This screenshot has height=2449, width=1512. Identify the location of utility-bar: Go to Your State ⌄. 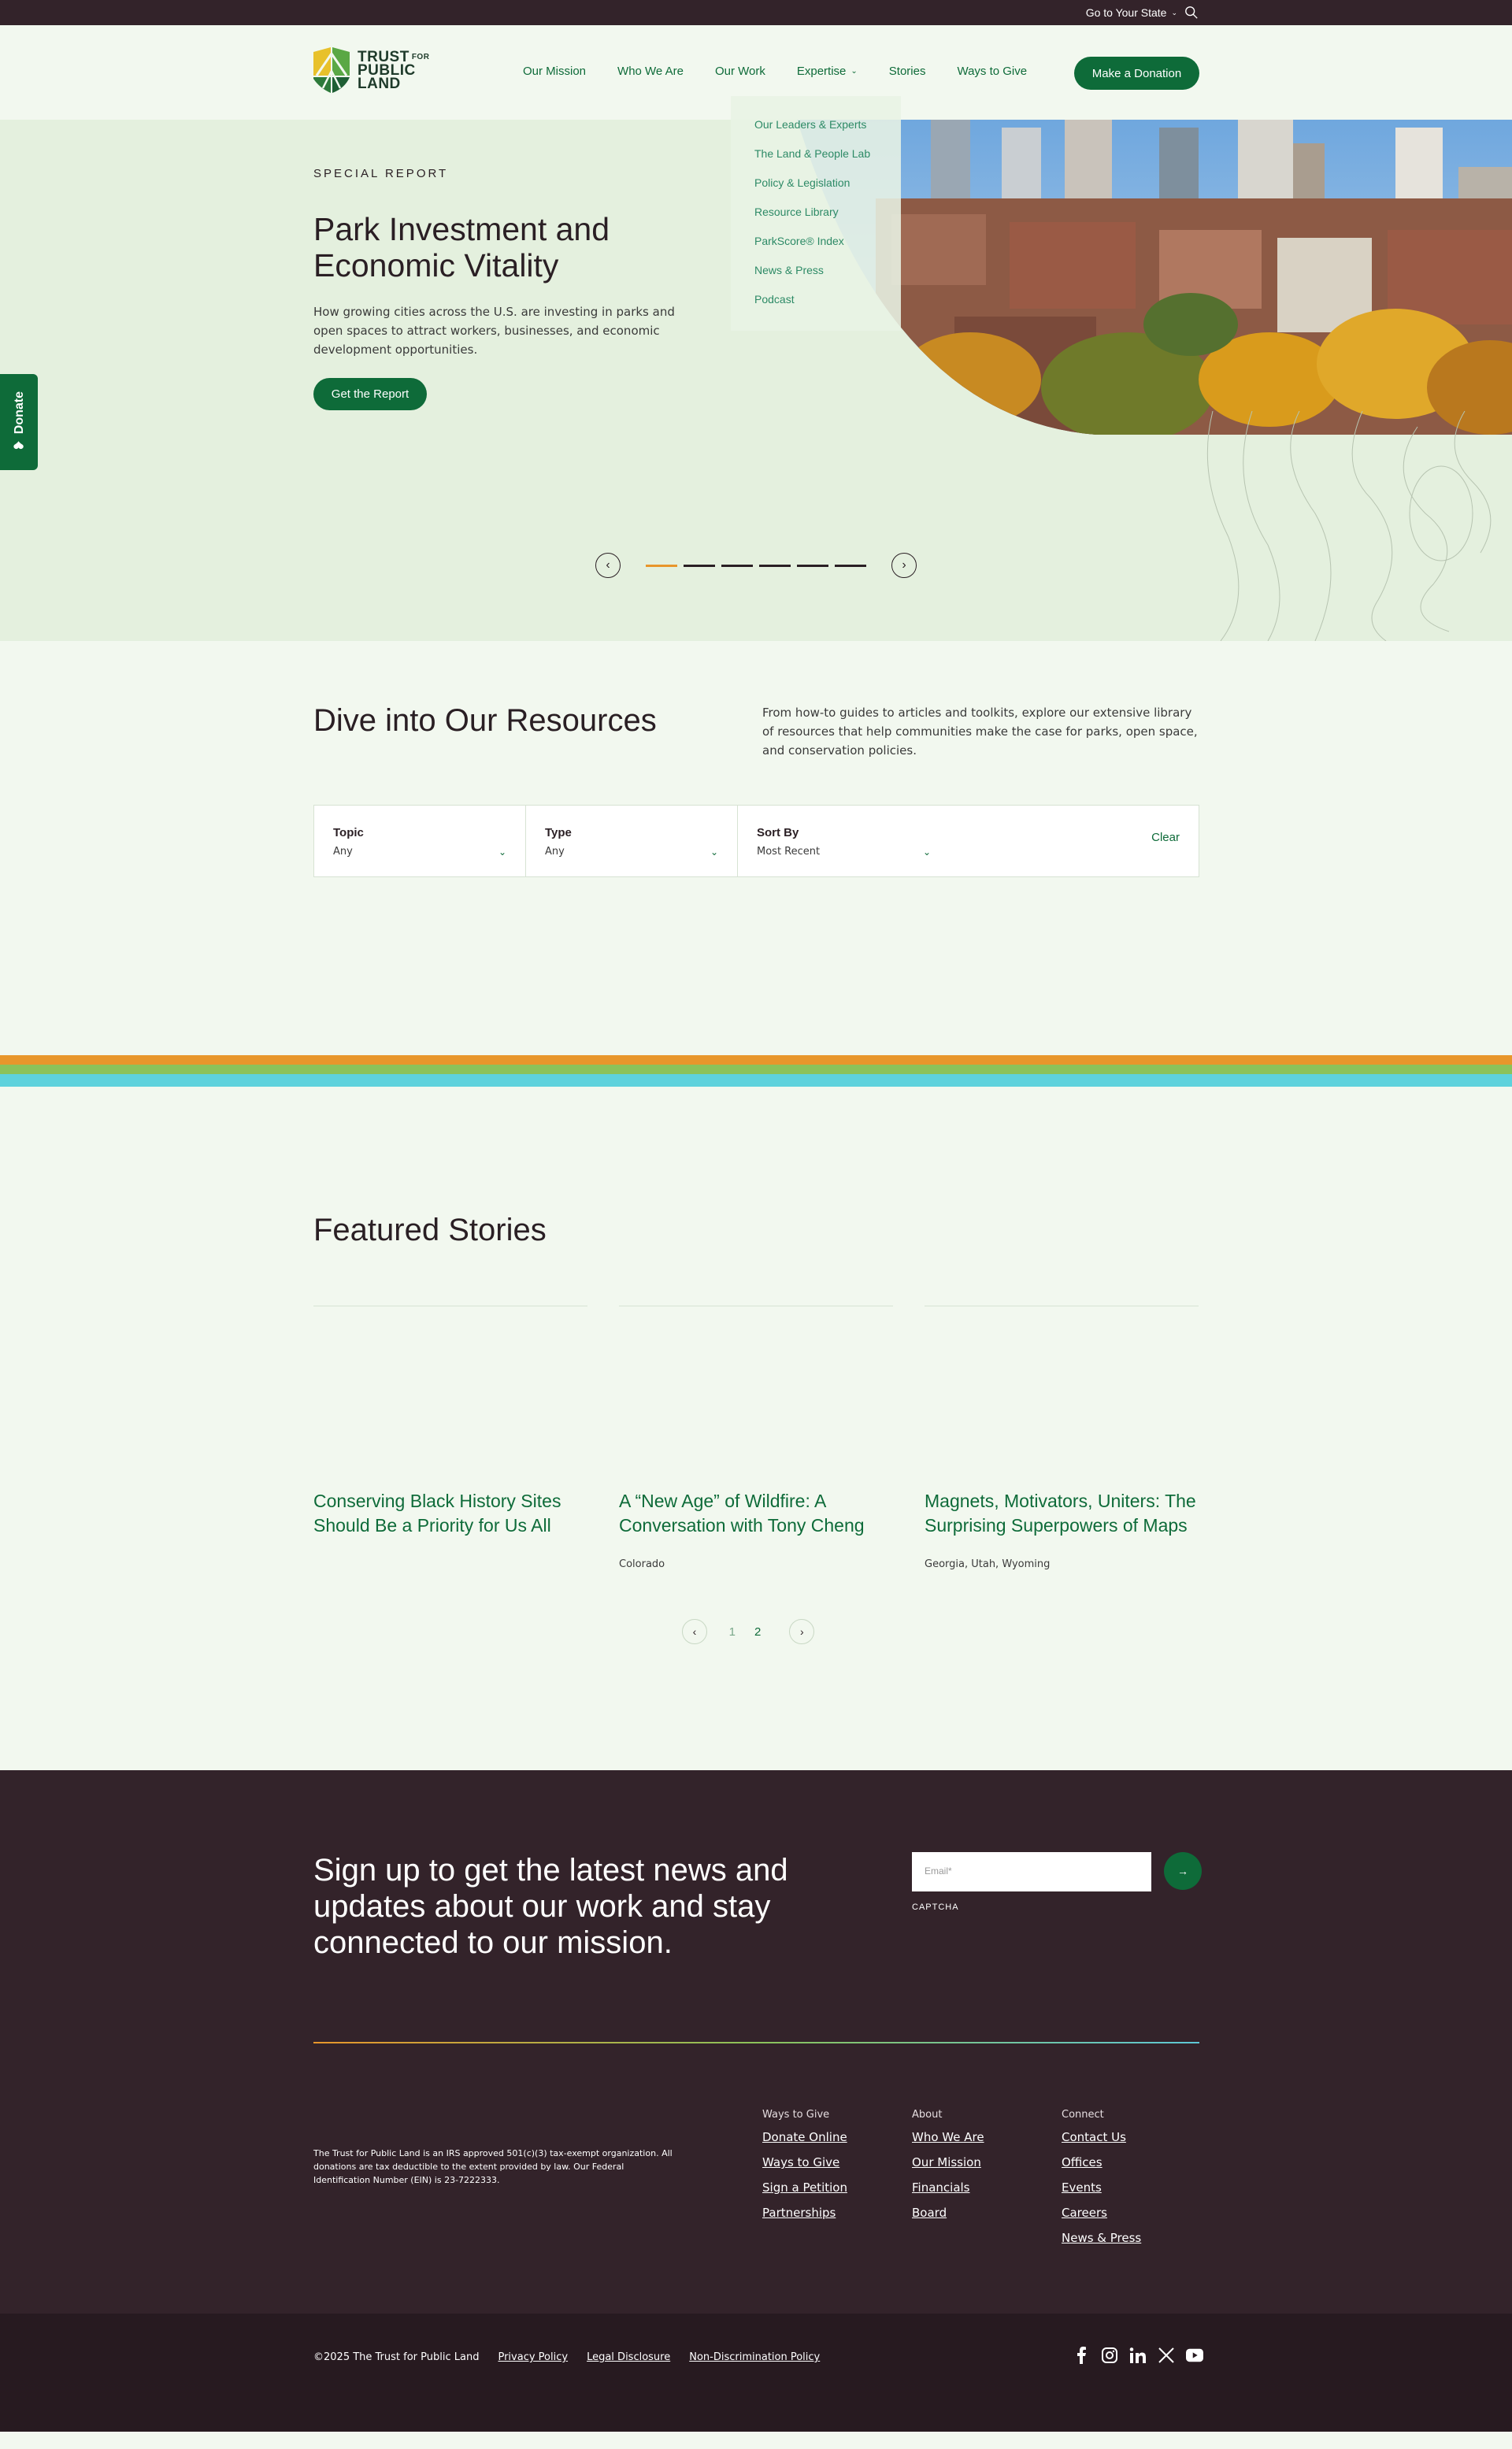
(756, 12).